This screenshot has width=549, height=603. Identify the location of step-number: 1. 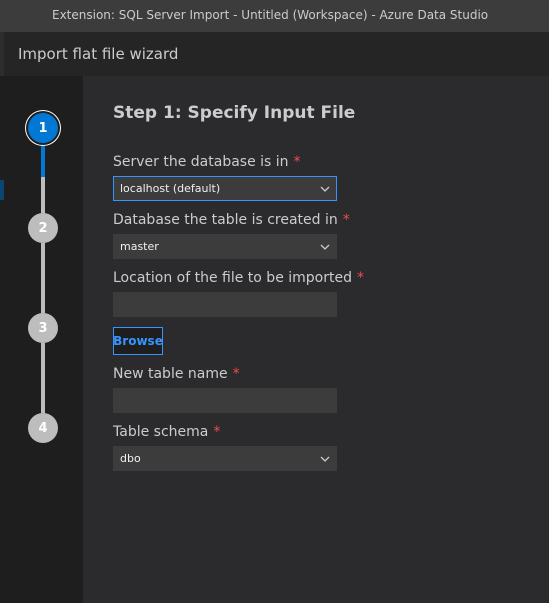
(43, 128).